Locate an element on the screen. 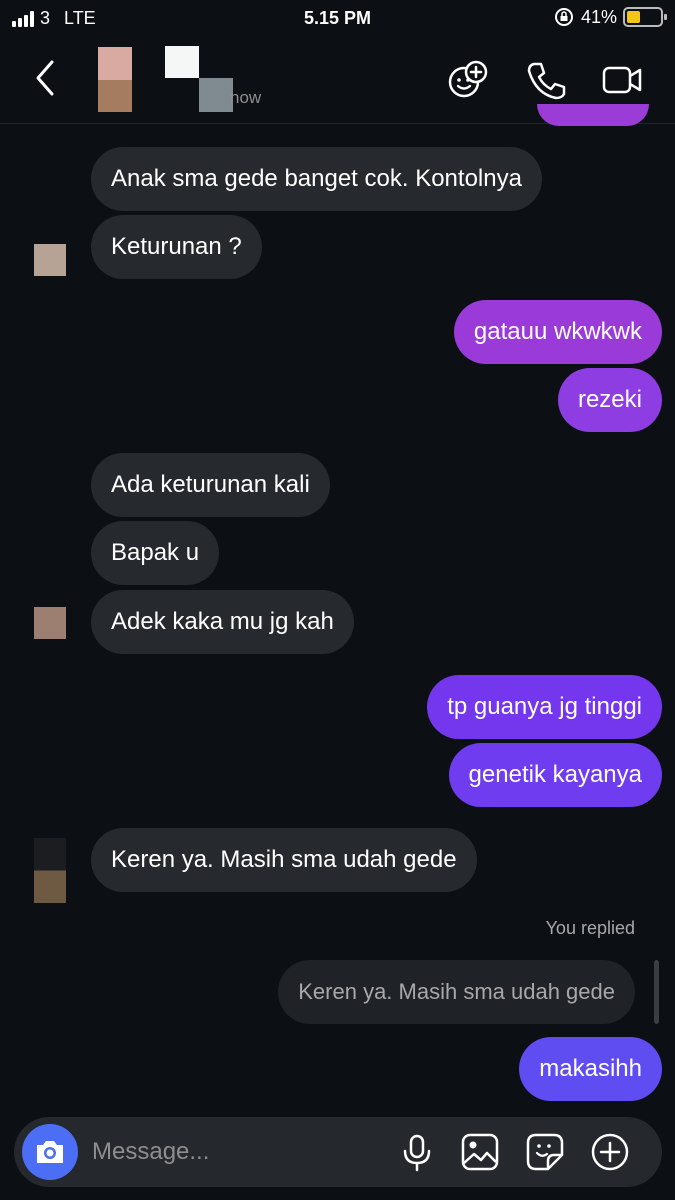 The width and height of the screenshot is (675, 1200). active-status: now is located at coordinates (246, 97).